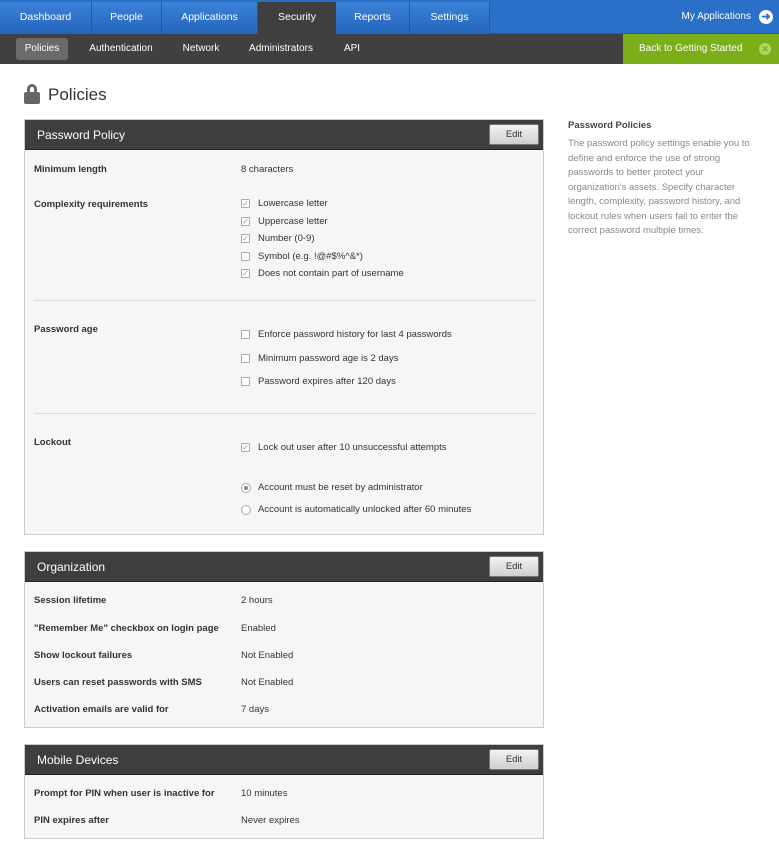 The width and height of the screenshot is (779, 850). What do you see at coordinates (258, 628) in the screenshot?
I see `remember-me-value: Enabled` at bounding box center [258, 628].